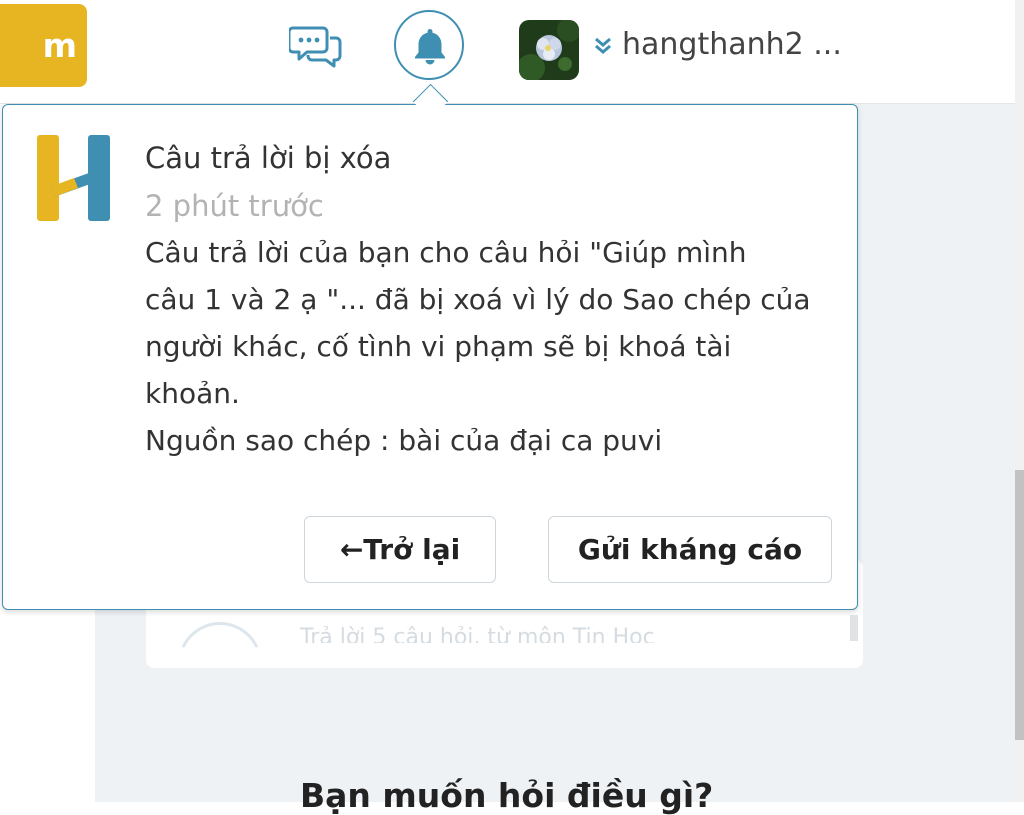 The width and height of the screenshot is (1024, 815). Describe the element at coordinates (603, 46) in the screenshot. I see `chevron-double-down-icon` at that location.